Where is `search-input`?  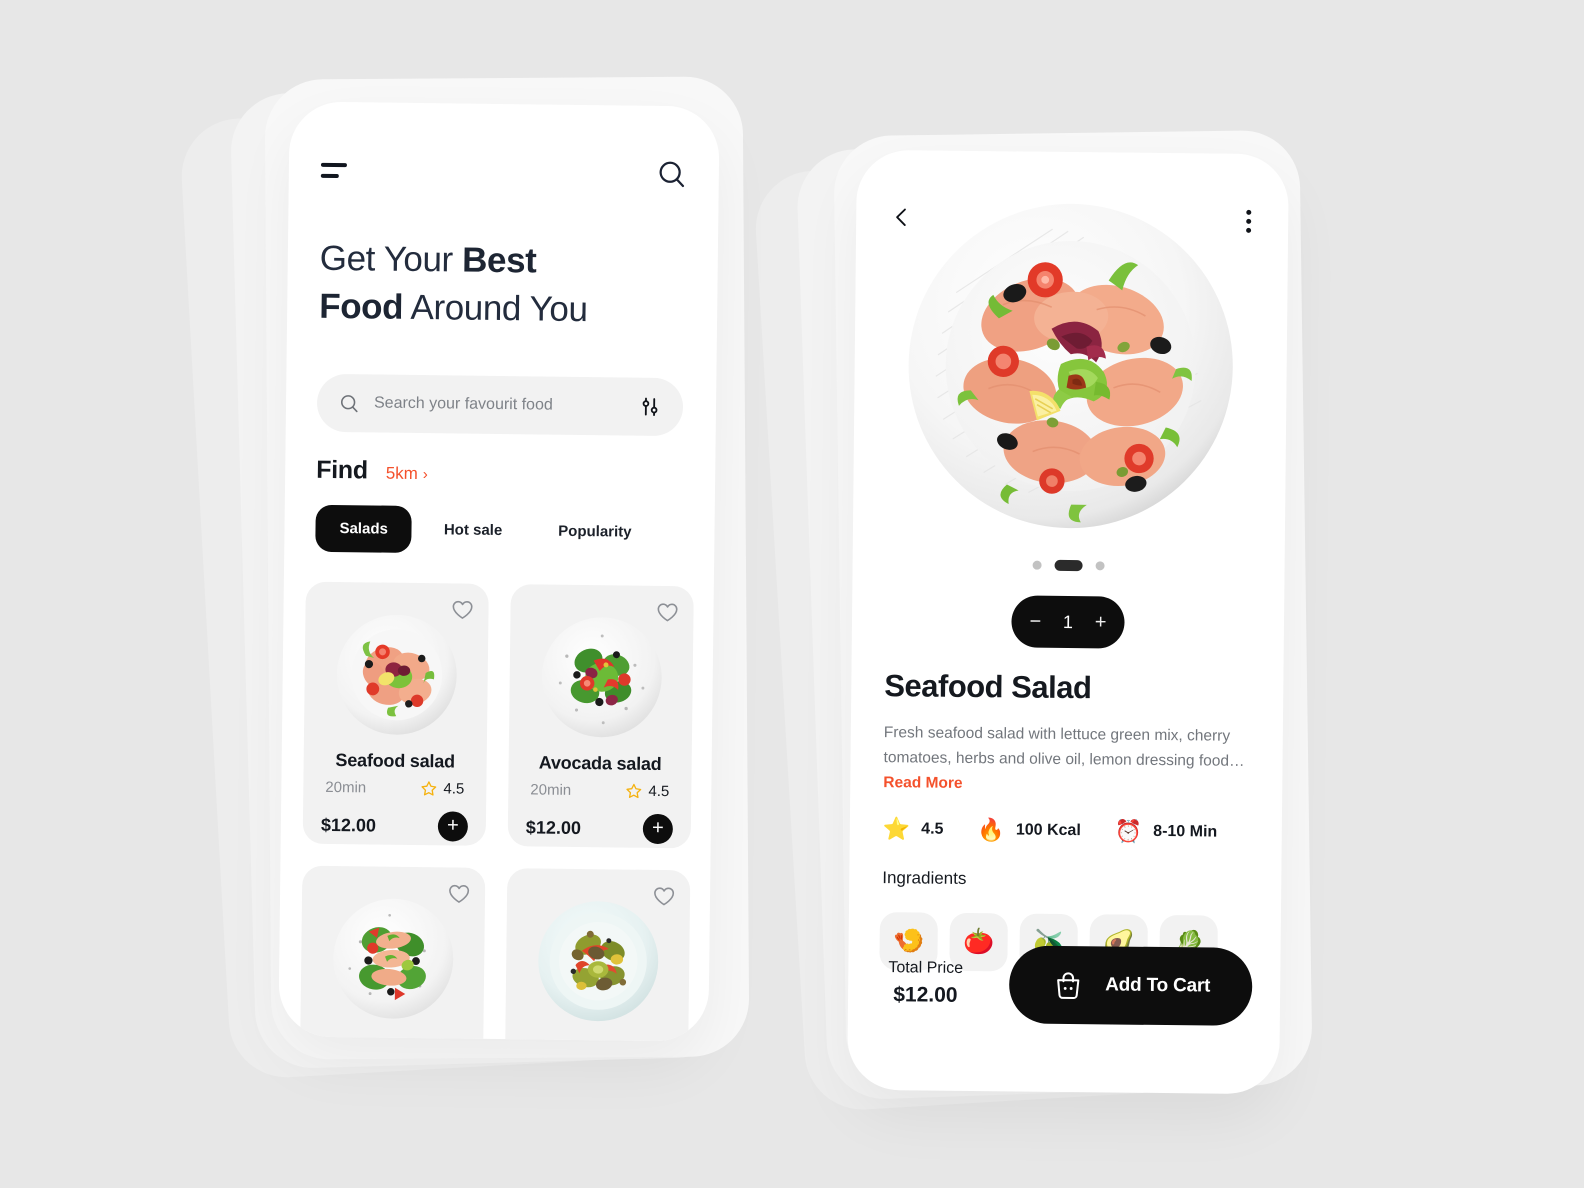 search-input is located at coordinates (499, 405).